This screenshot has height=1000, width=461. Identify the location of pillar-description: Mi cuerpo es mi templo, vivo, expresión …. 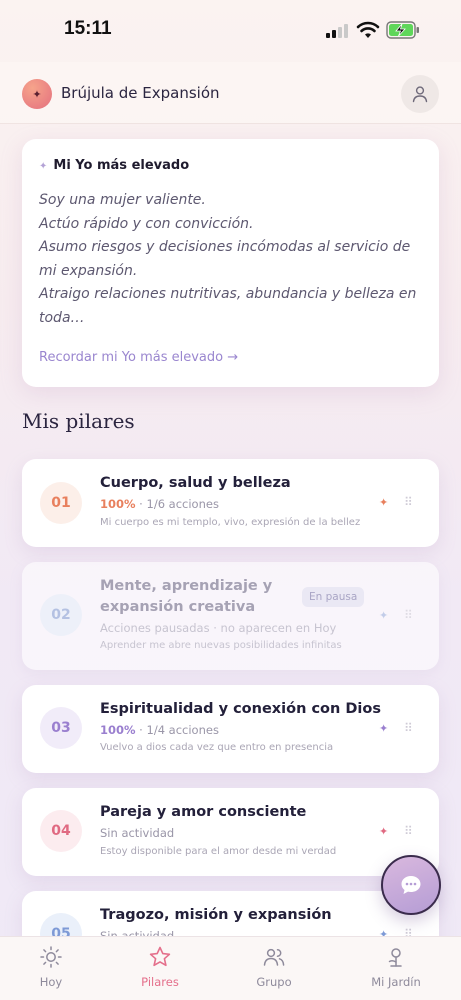
(230, 522).